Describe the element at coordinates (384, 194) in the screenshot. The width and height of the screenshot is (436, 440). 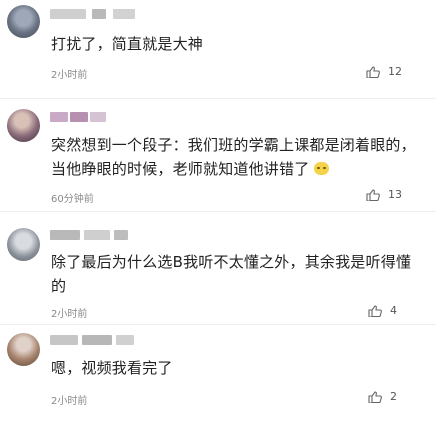
I see `like-button: 13` at that location.